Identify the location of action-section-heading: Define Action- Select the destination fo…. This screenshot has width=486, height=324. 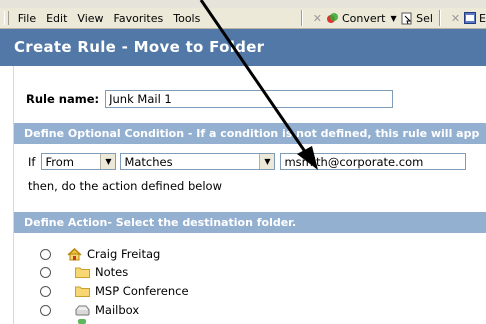
(250, 222).